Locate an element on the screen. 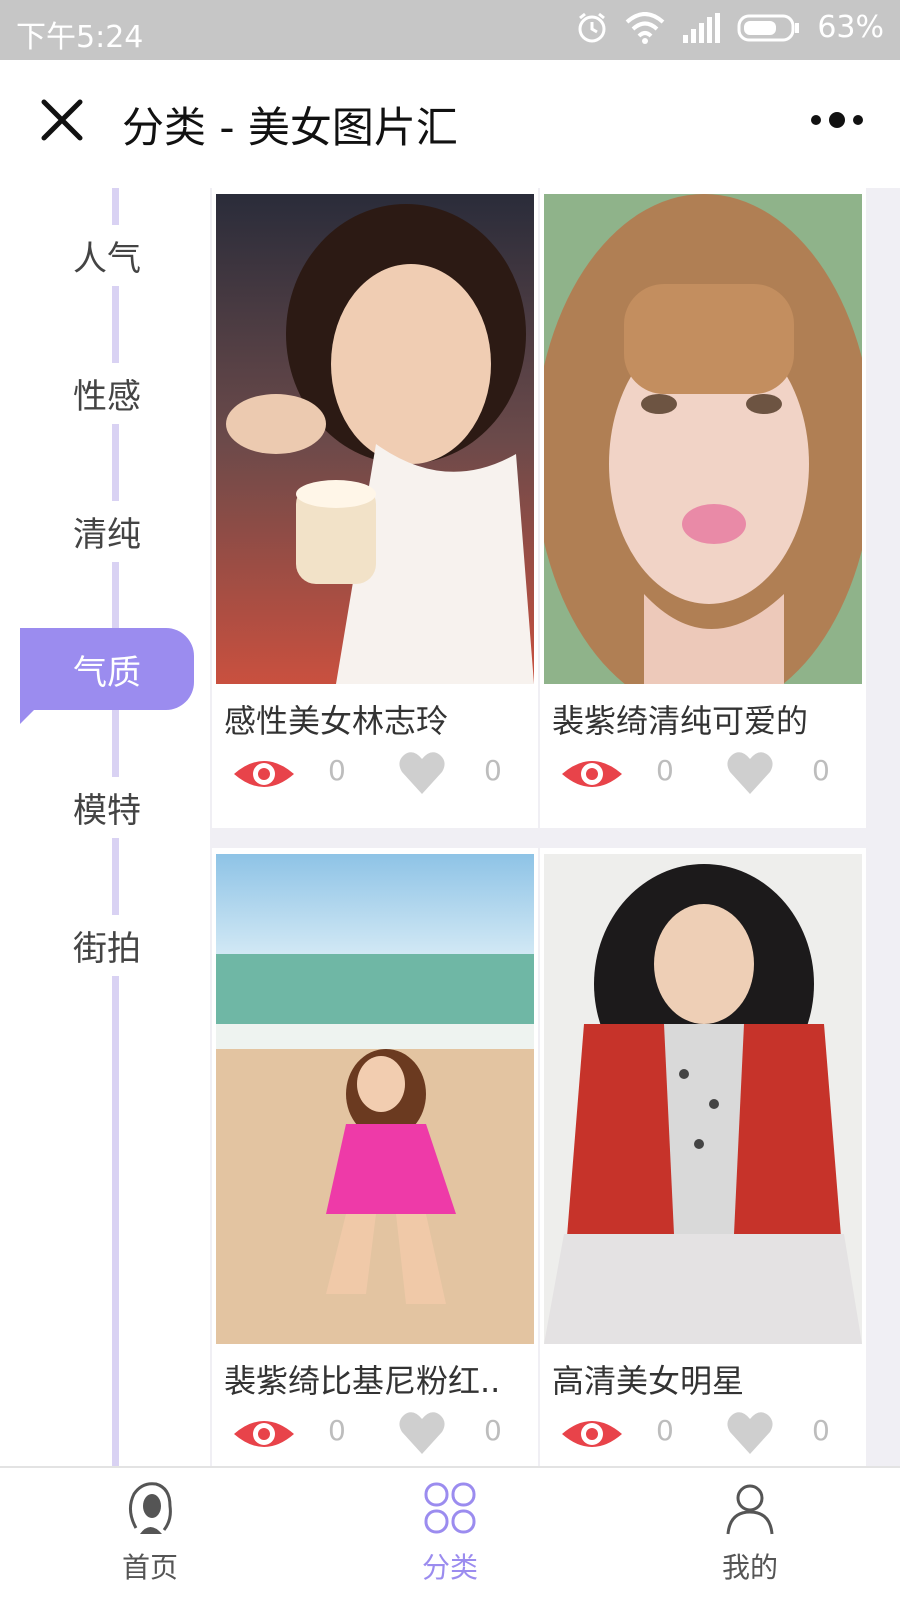 The width and height of the screenshot is (900, 1600). status-icons: 63% is located at coordinates (729, 27).